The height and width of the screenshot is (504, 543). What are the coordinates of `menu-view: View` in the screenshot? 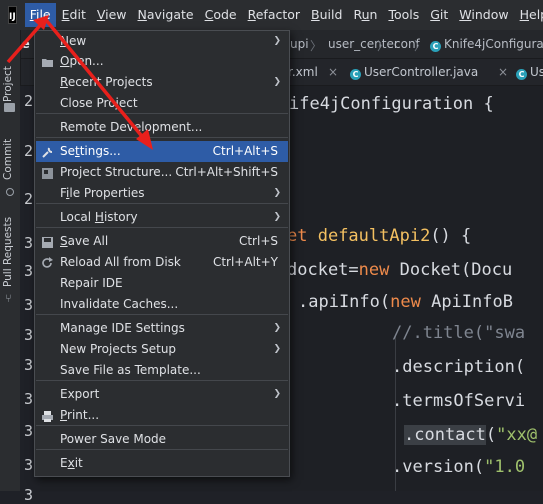 It's located at (112, 15).